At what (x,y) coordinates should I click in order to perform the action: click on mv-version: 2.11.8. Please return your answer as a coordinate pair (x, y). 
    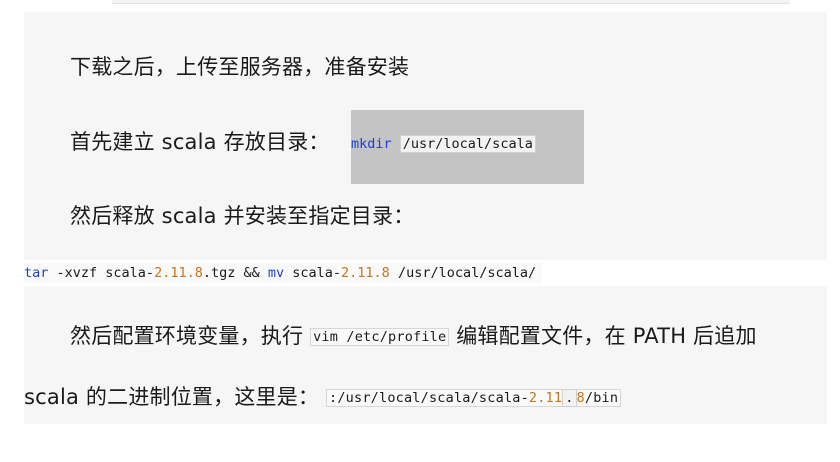
    Looking at the image, I should click on (365, 273).